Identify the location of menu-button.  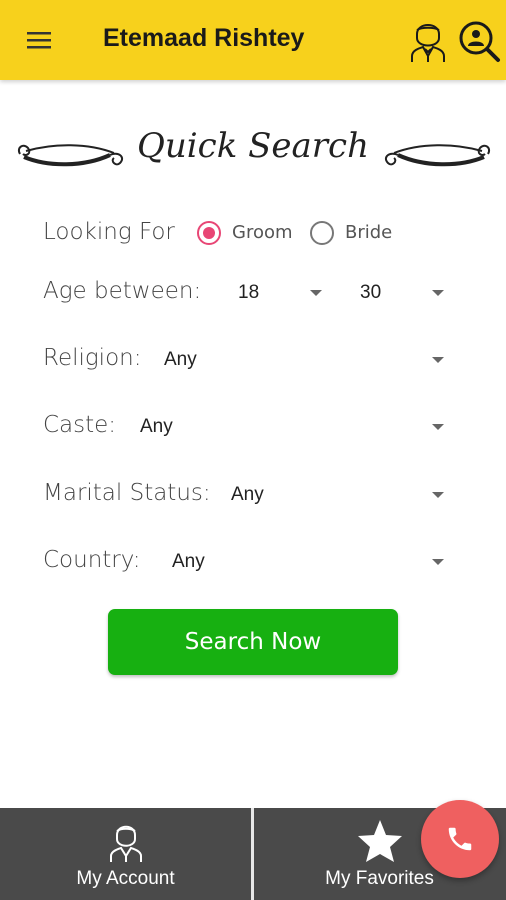
(40, 40).